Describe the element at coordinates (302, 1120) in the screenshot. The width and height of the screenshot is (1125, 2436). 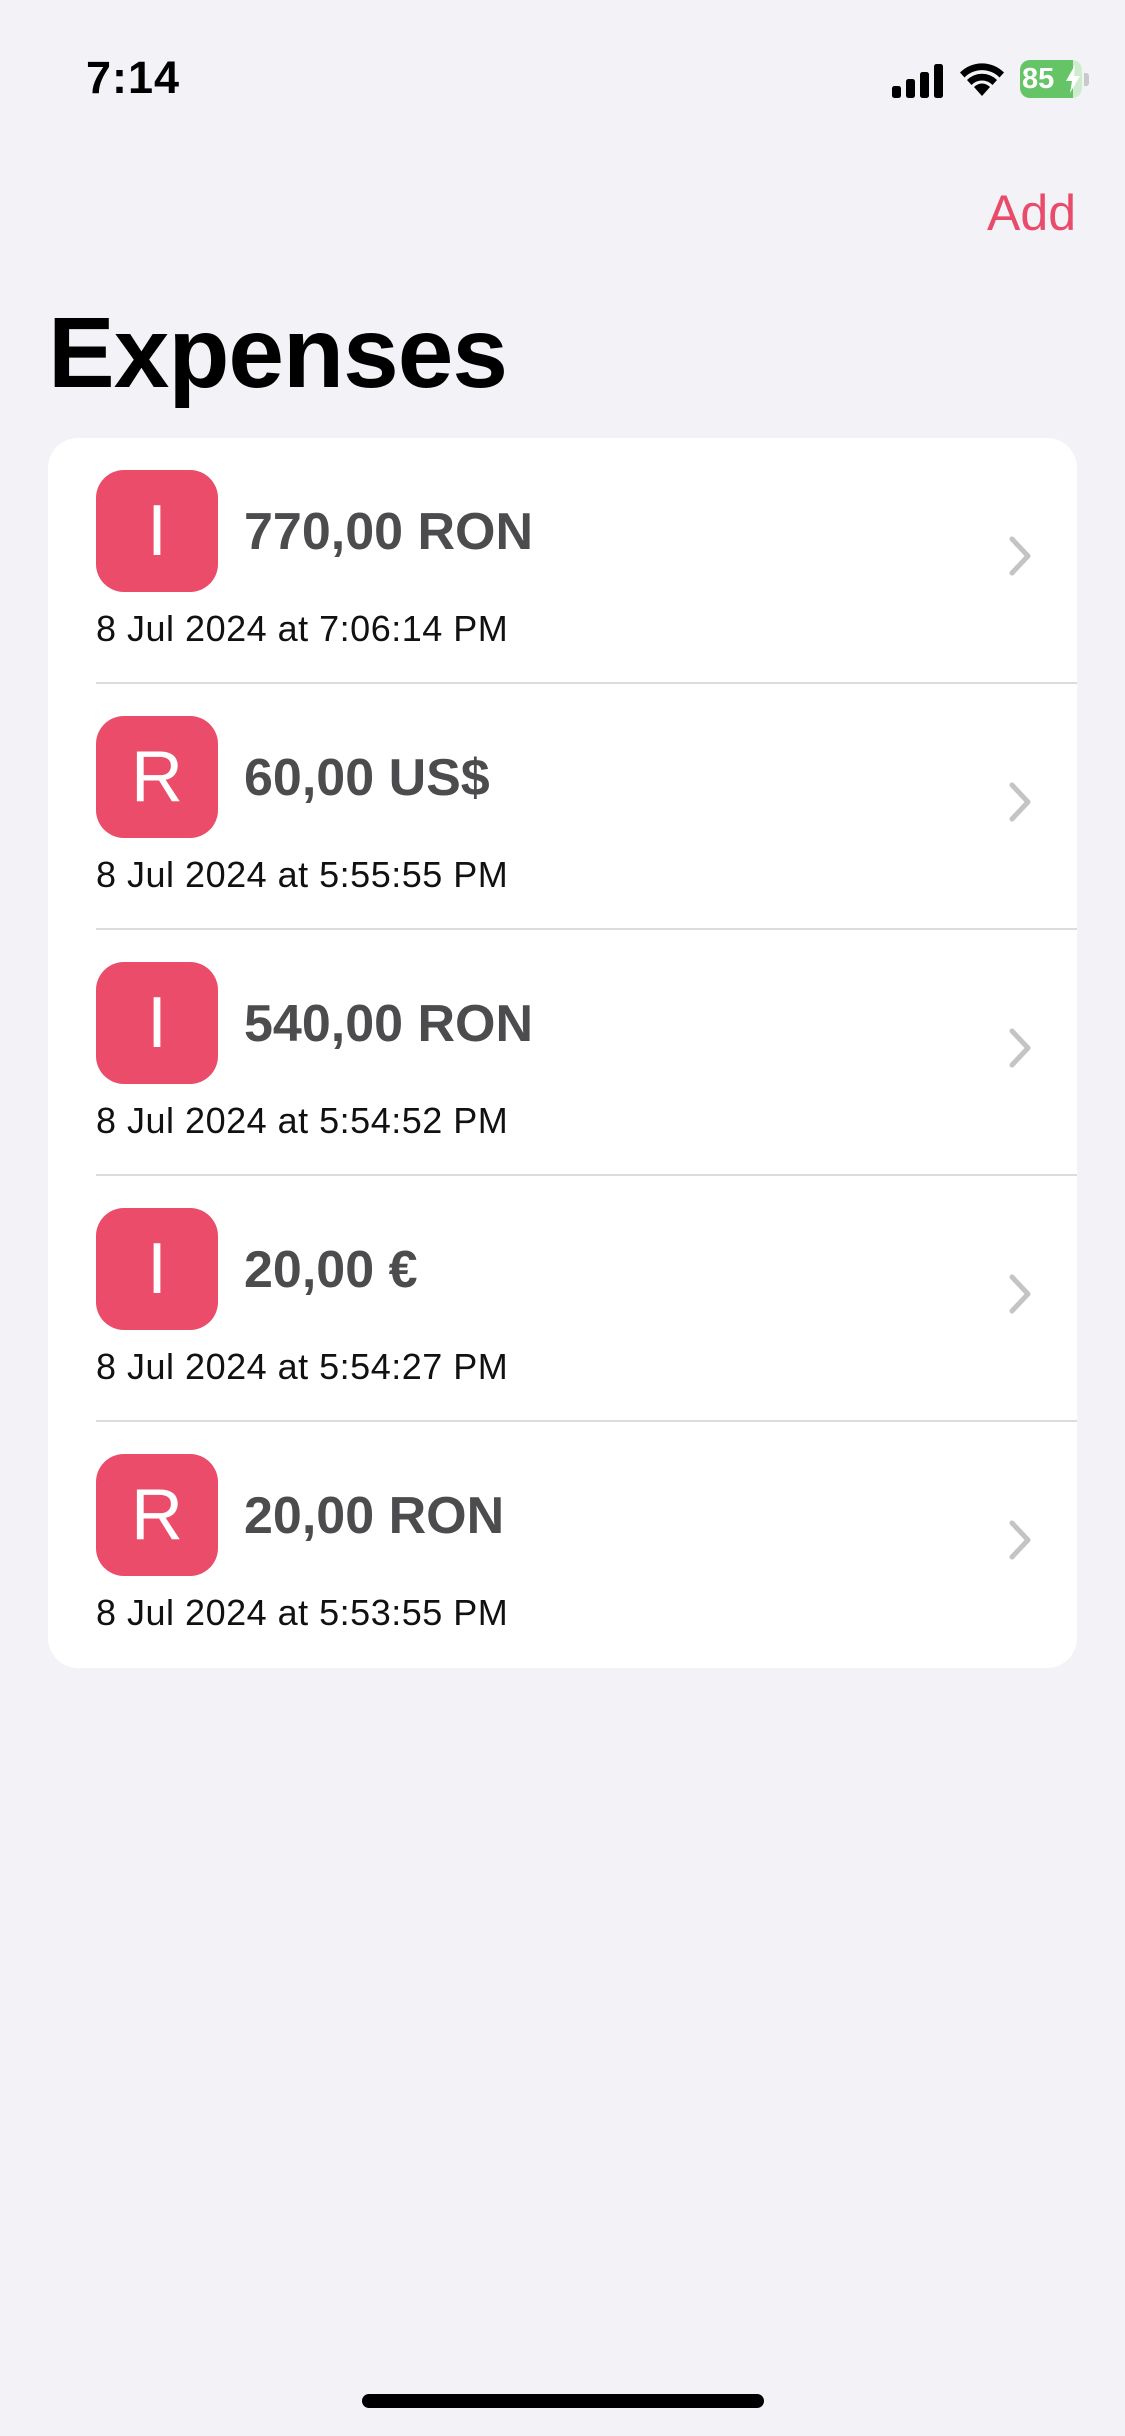
I see `expense-date: 8 Jul 2024 at 5:54:52 PM` at that location.